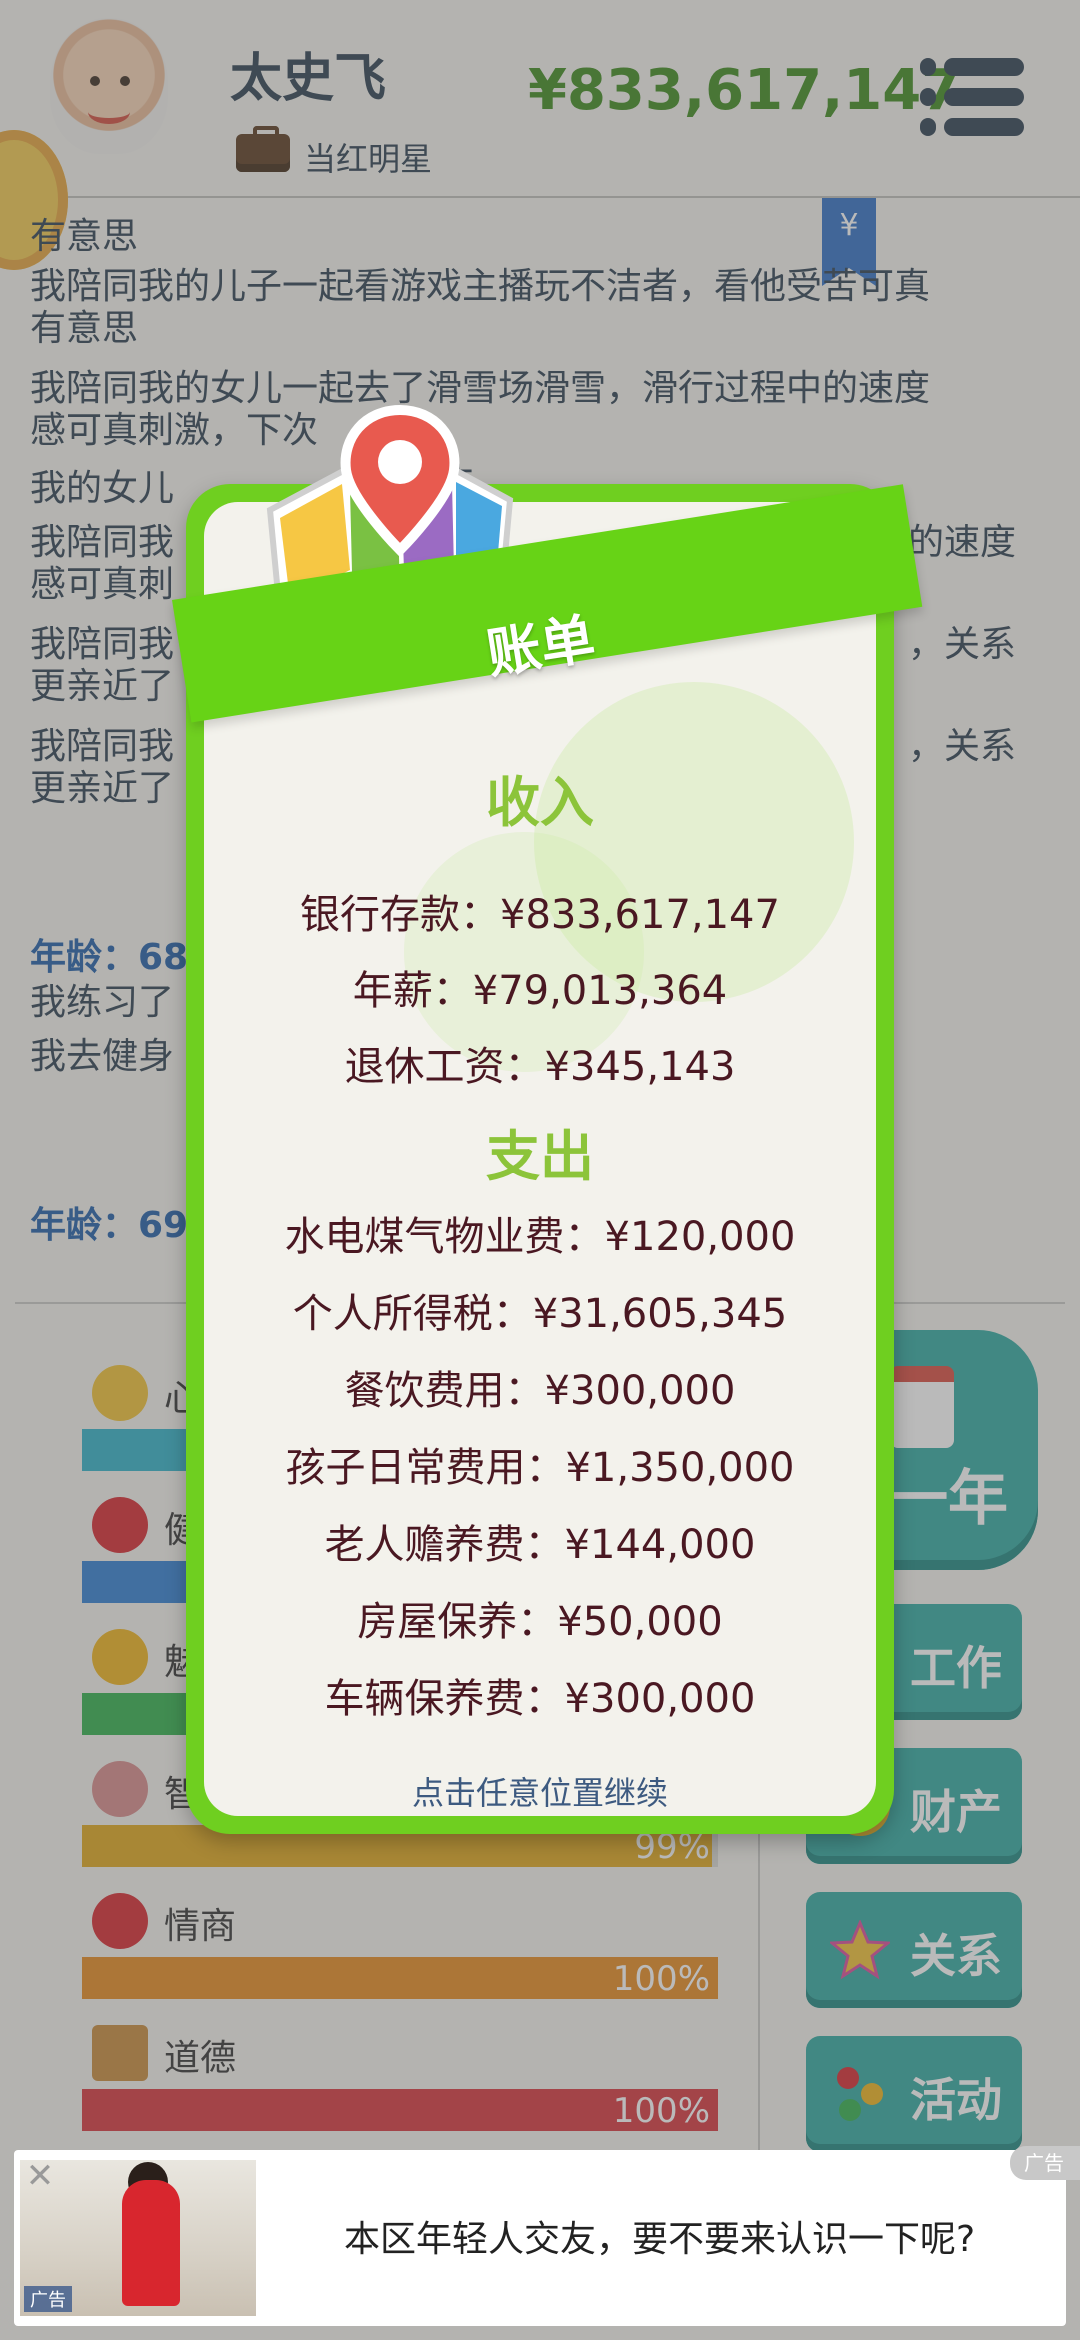 Image resolution: width=1080 pixels, height=2340 pixels. I want to click on expense-line: 个人所得税：¥31,605,345, so click(540, 1314).